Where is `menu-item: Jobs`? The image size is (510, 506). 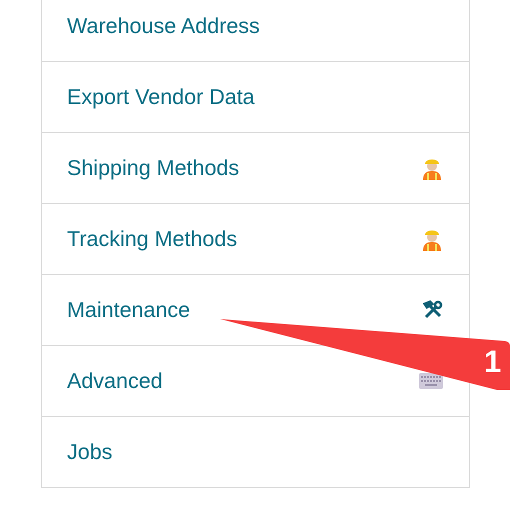
menu-item: Jobs is located at coordinates (255, 452).